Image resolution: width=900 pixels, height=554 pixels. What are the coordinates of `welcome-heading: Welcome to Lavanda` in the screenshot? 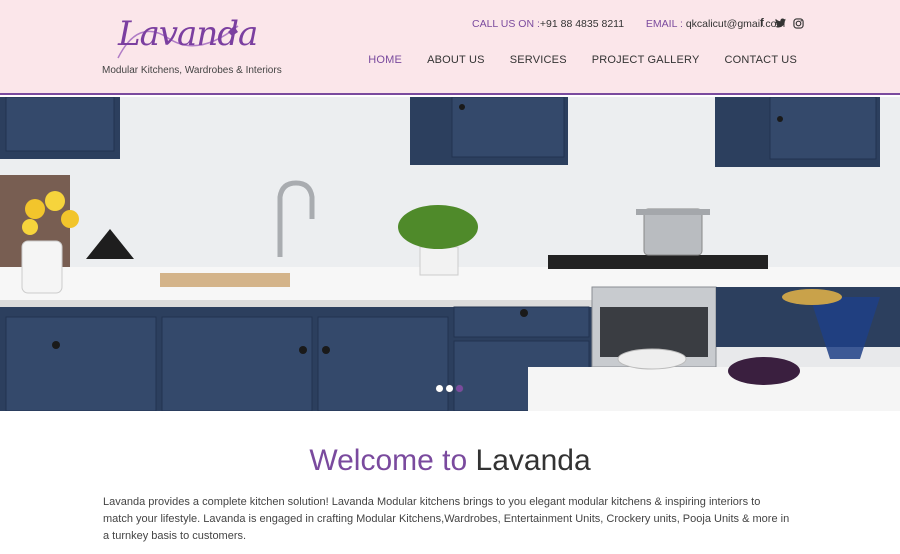 It's located at (450, 461).